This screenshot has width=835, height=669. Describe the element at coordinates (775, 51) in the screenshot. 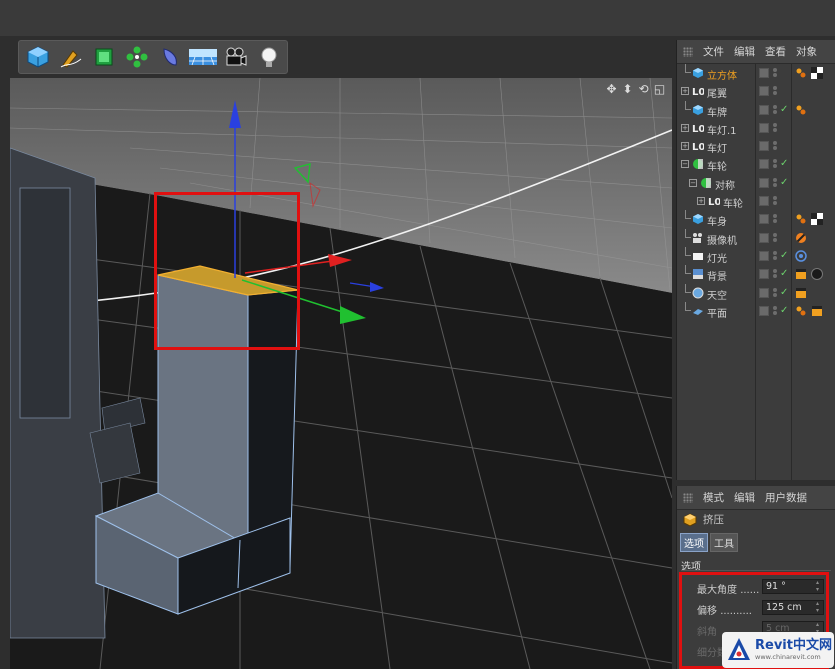

I see `menu-view: 查看` at that location.